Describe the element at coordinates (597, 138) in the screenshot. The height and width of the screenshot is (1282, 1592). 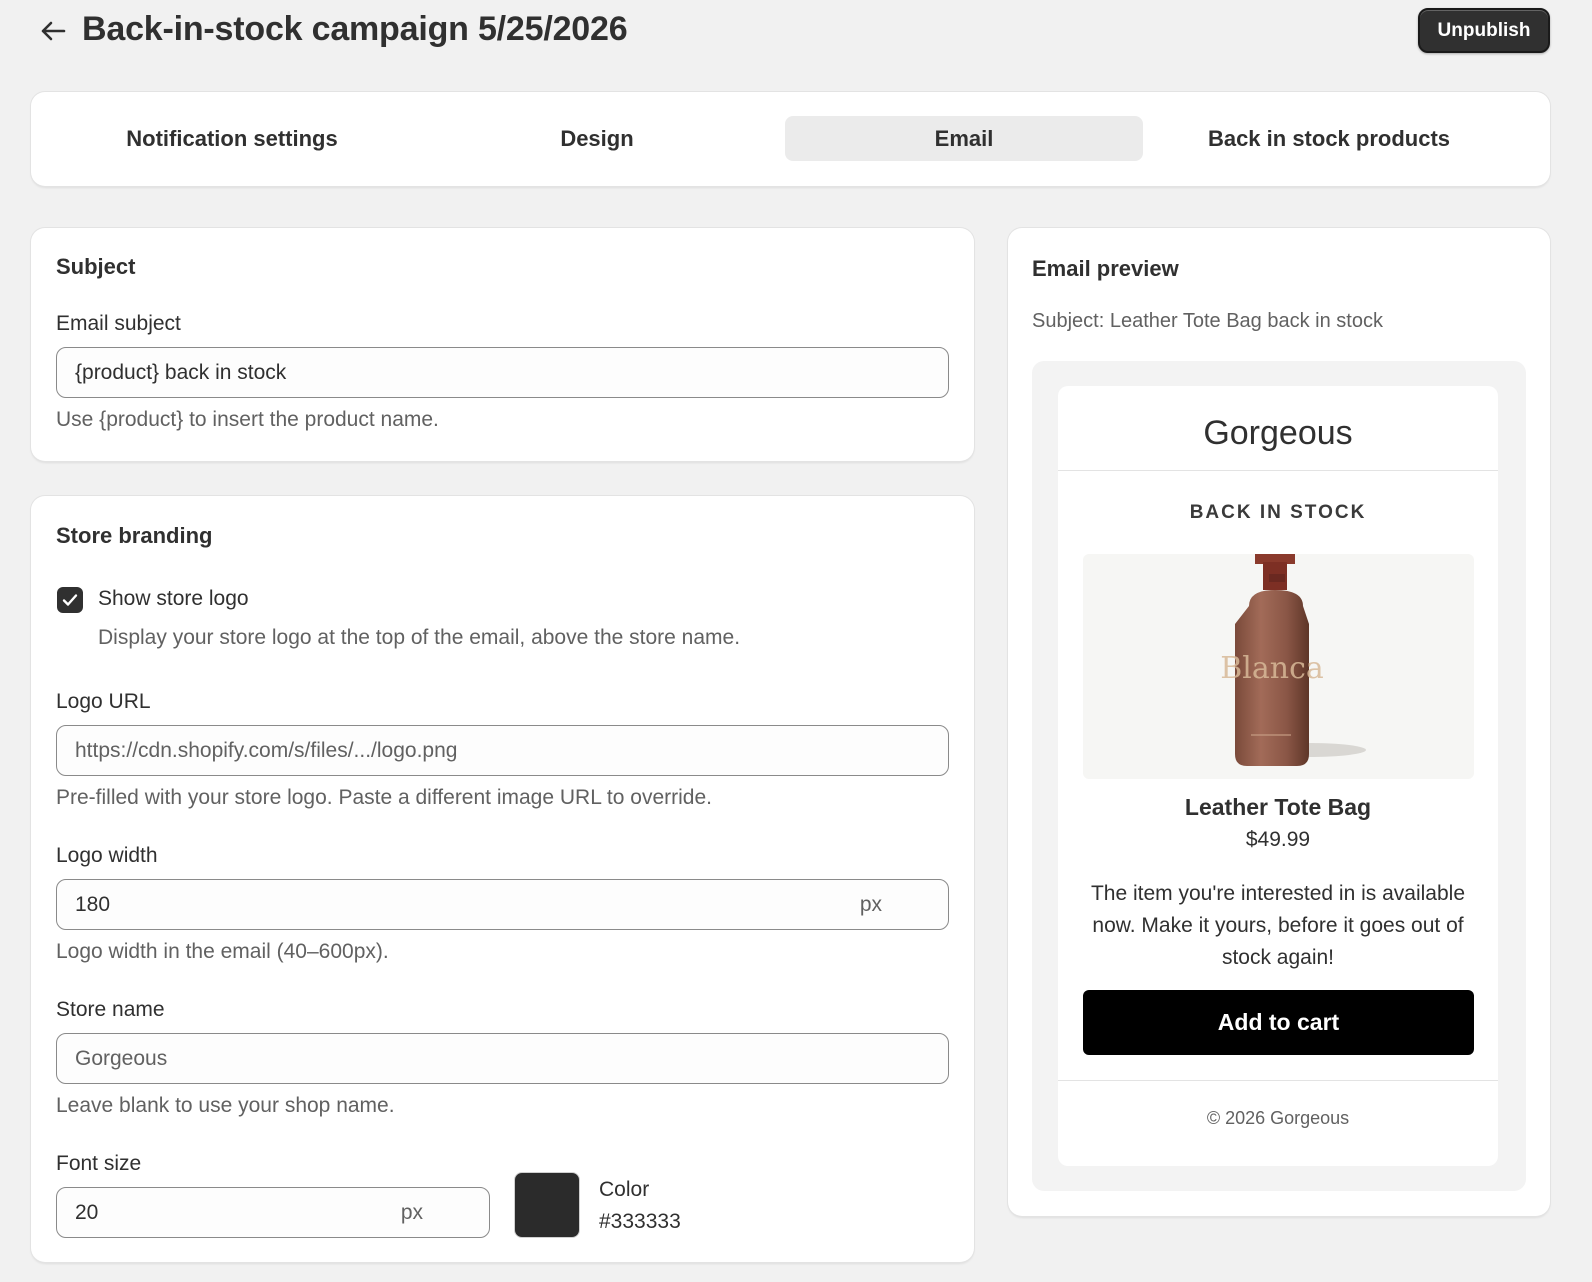
I see `tab-design: Design` at that location.